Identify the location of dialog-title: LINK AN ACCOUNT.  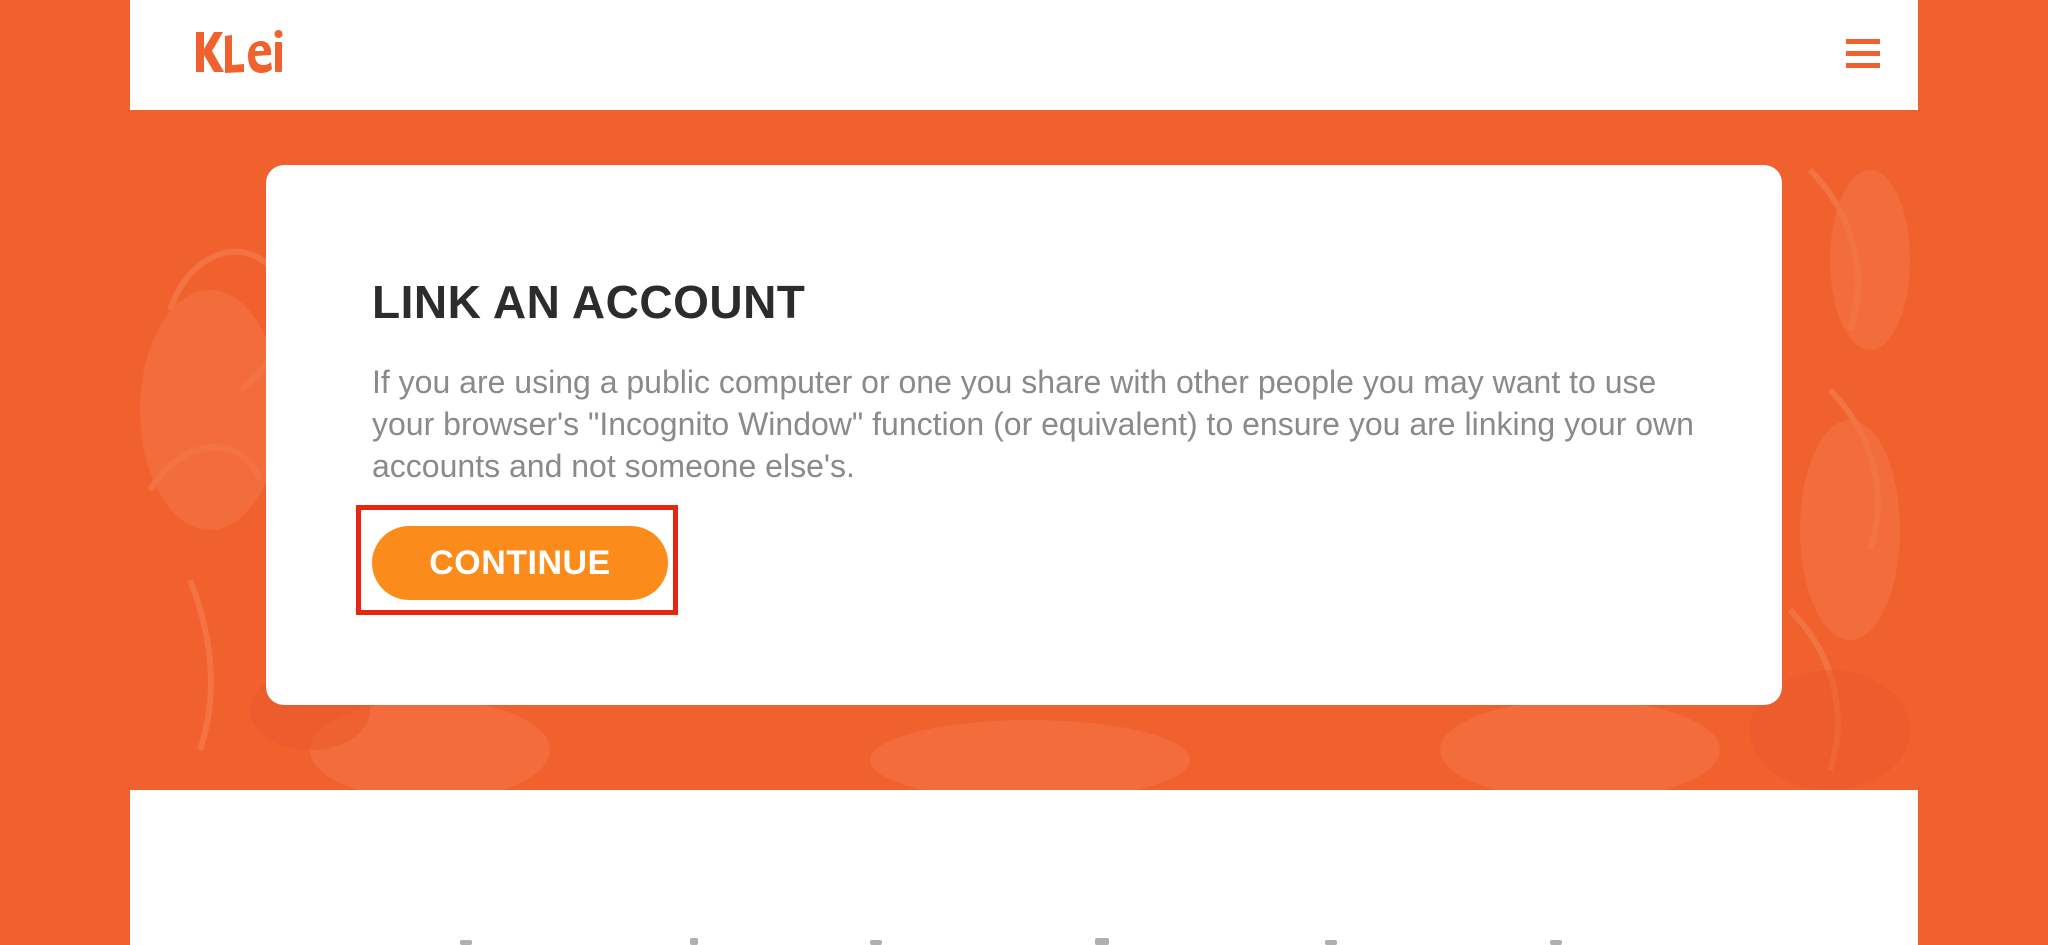
(589, 302).